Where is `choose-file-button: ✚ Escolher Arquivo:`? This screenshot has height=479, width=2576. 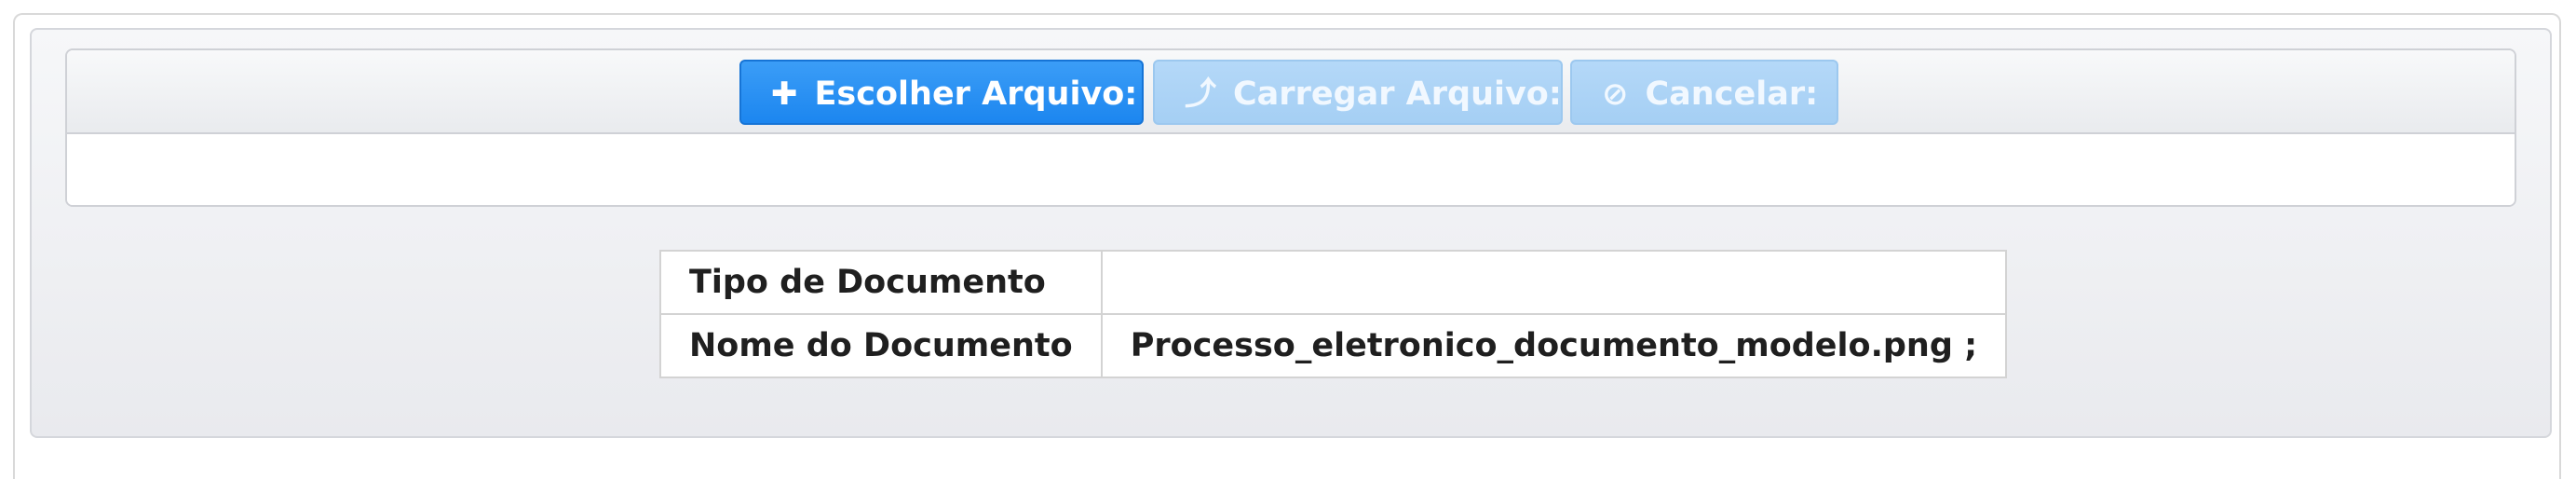
choose-file-button: ✚ Escolher Arquivo: is located at coordinates (941, 92).